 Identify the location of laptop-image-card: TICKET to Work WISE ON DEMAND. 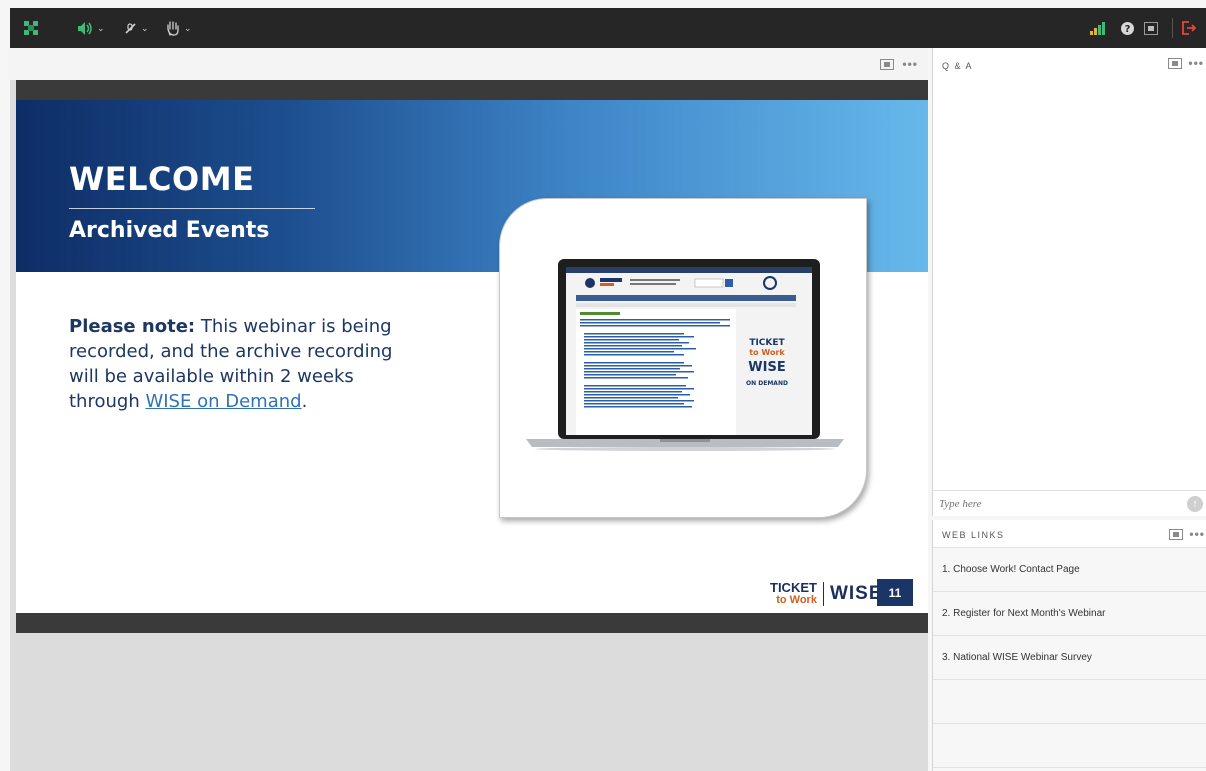
(683, 358).